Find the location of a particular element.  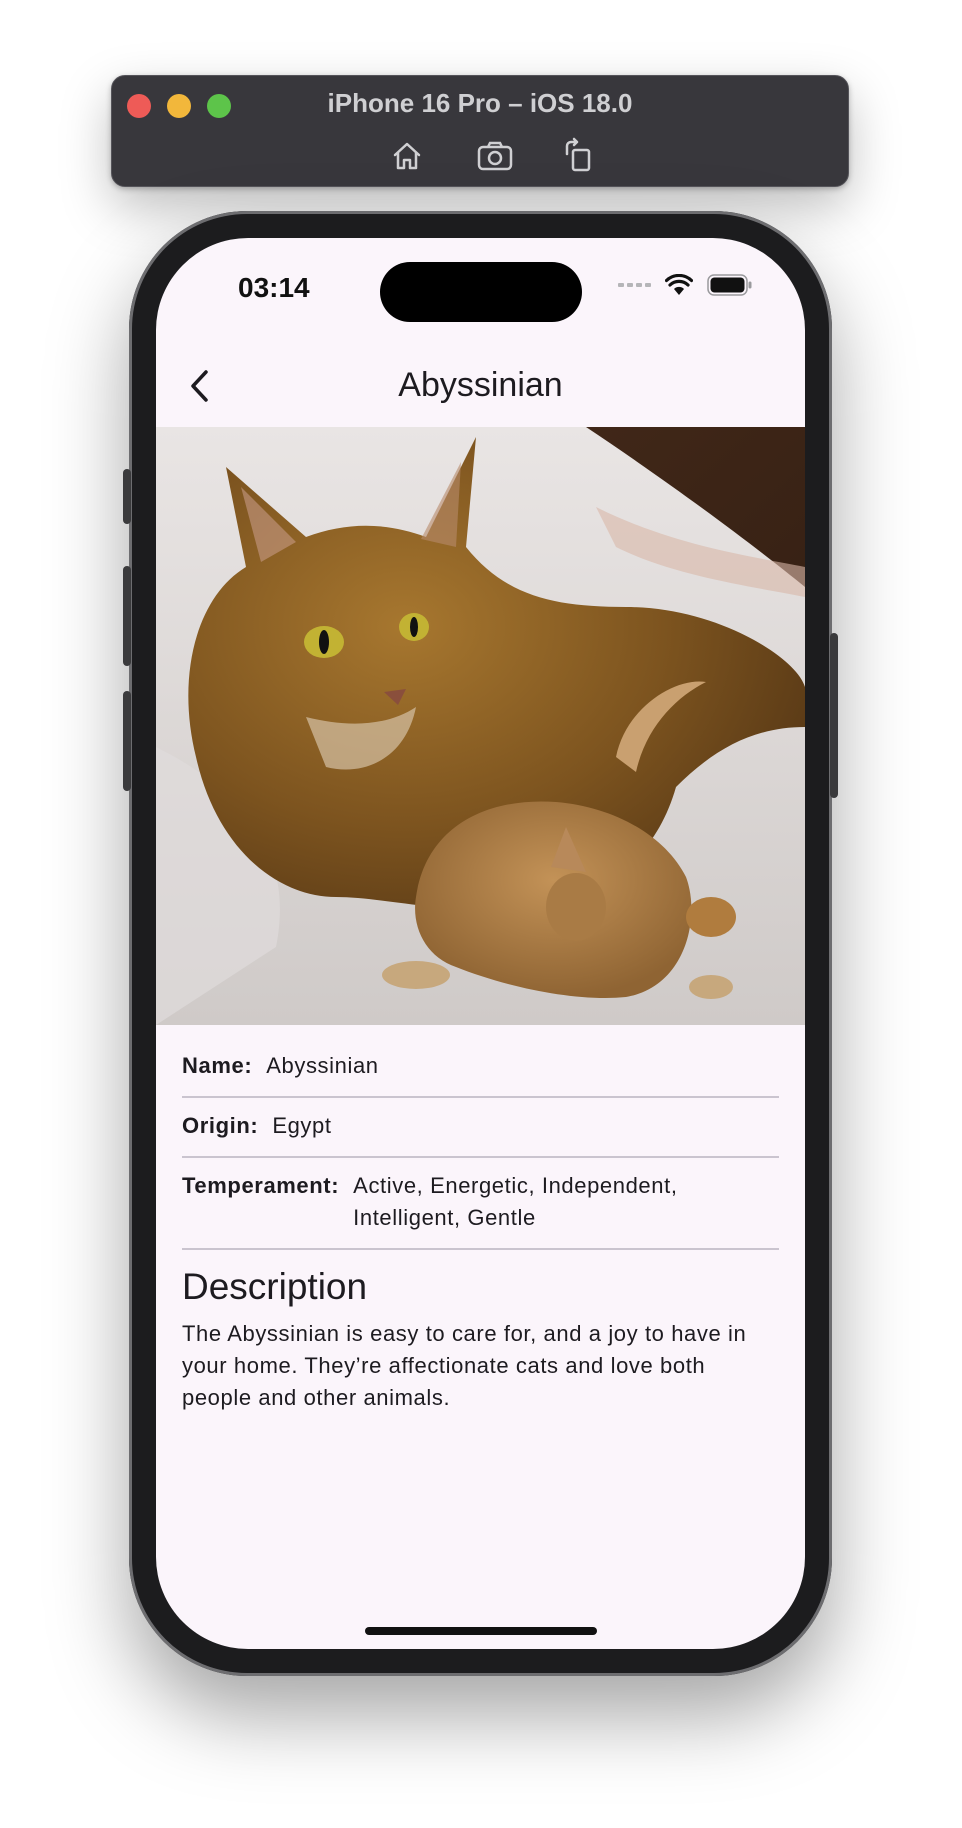

simulator-toolbar: iPhone 16 Pro – iOS 18.0 is located at coordinates (480, 131).